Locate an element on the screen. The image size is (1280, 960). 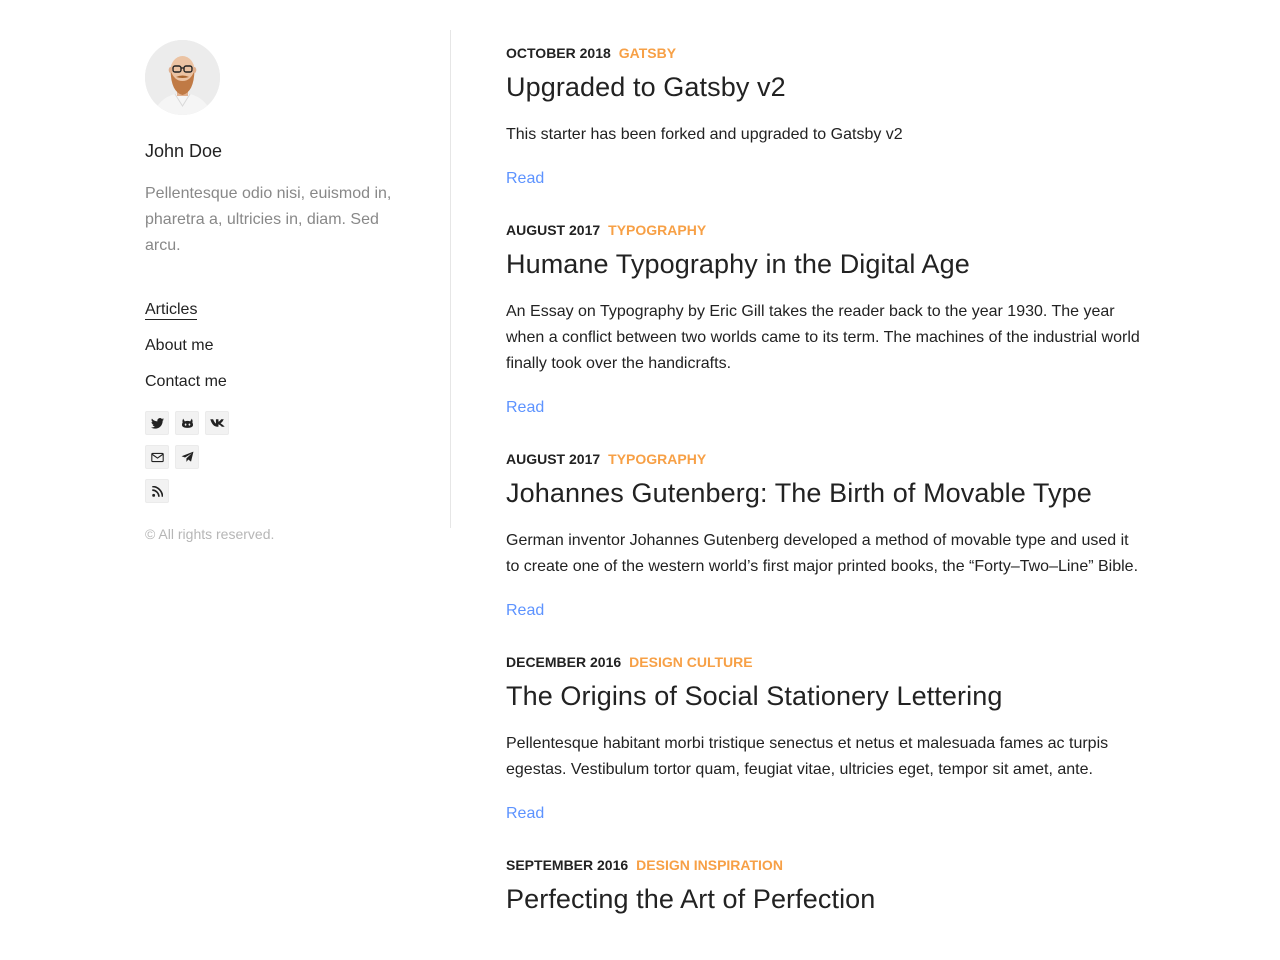
github-button is located at coordinates (187, 423).